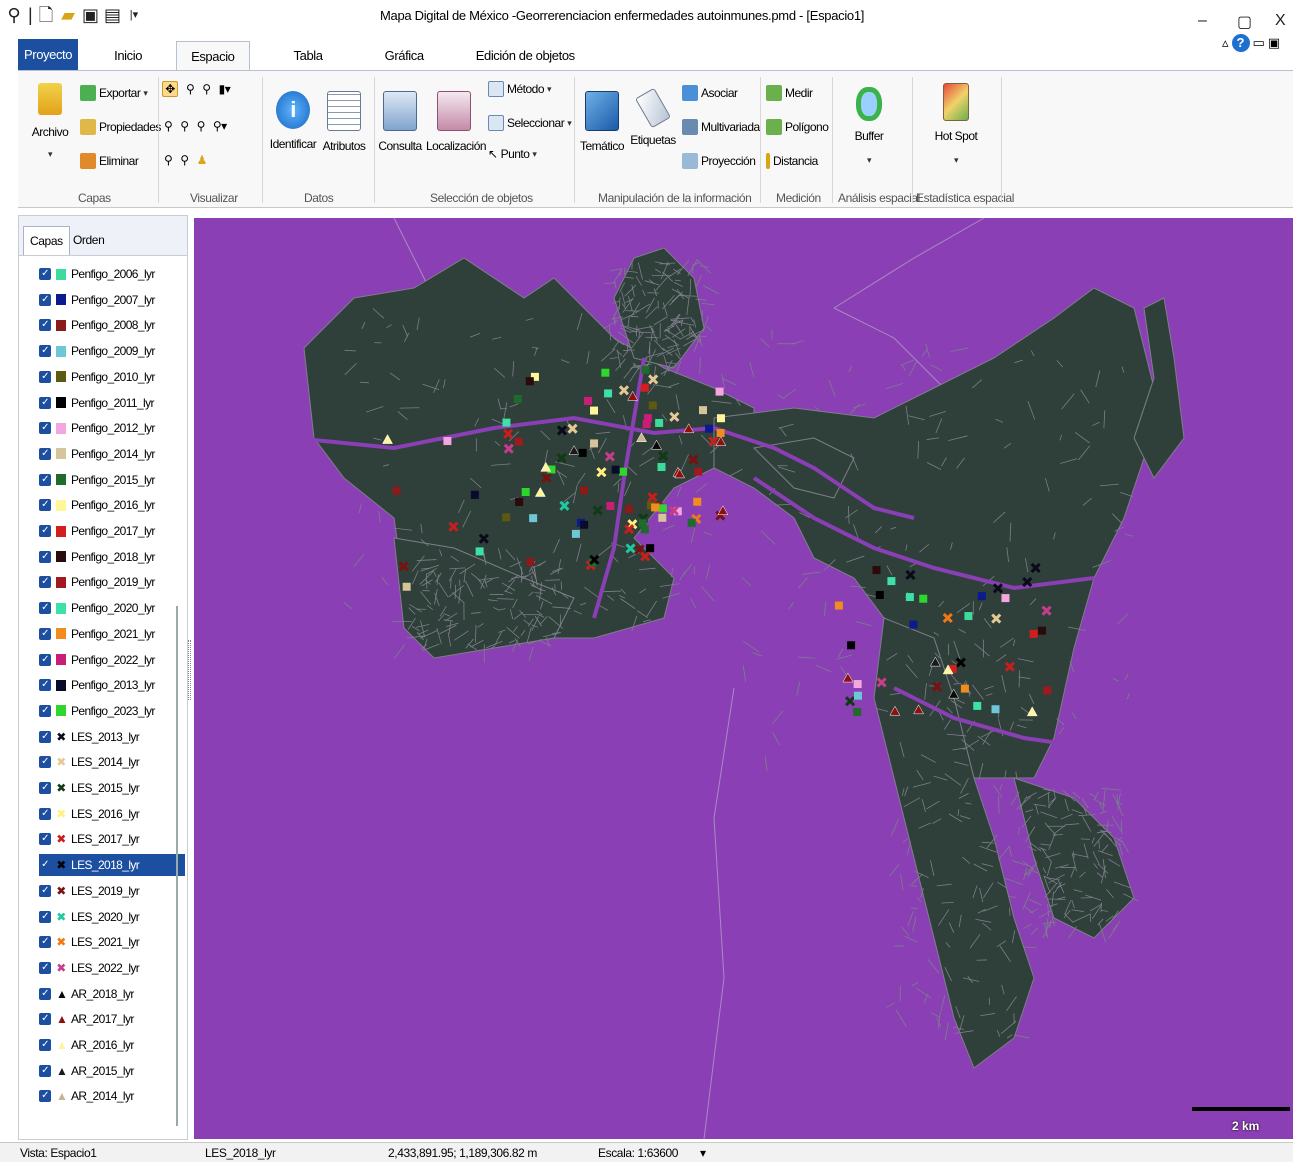 The width and height of the screenshot is (1293, 1162). I want to click on layer-item: ✓ Penfigo_2018_lyr, so click(112, 557).